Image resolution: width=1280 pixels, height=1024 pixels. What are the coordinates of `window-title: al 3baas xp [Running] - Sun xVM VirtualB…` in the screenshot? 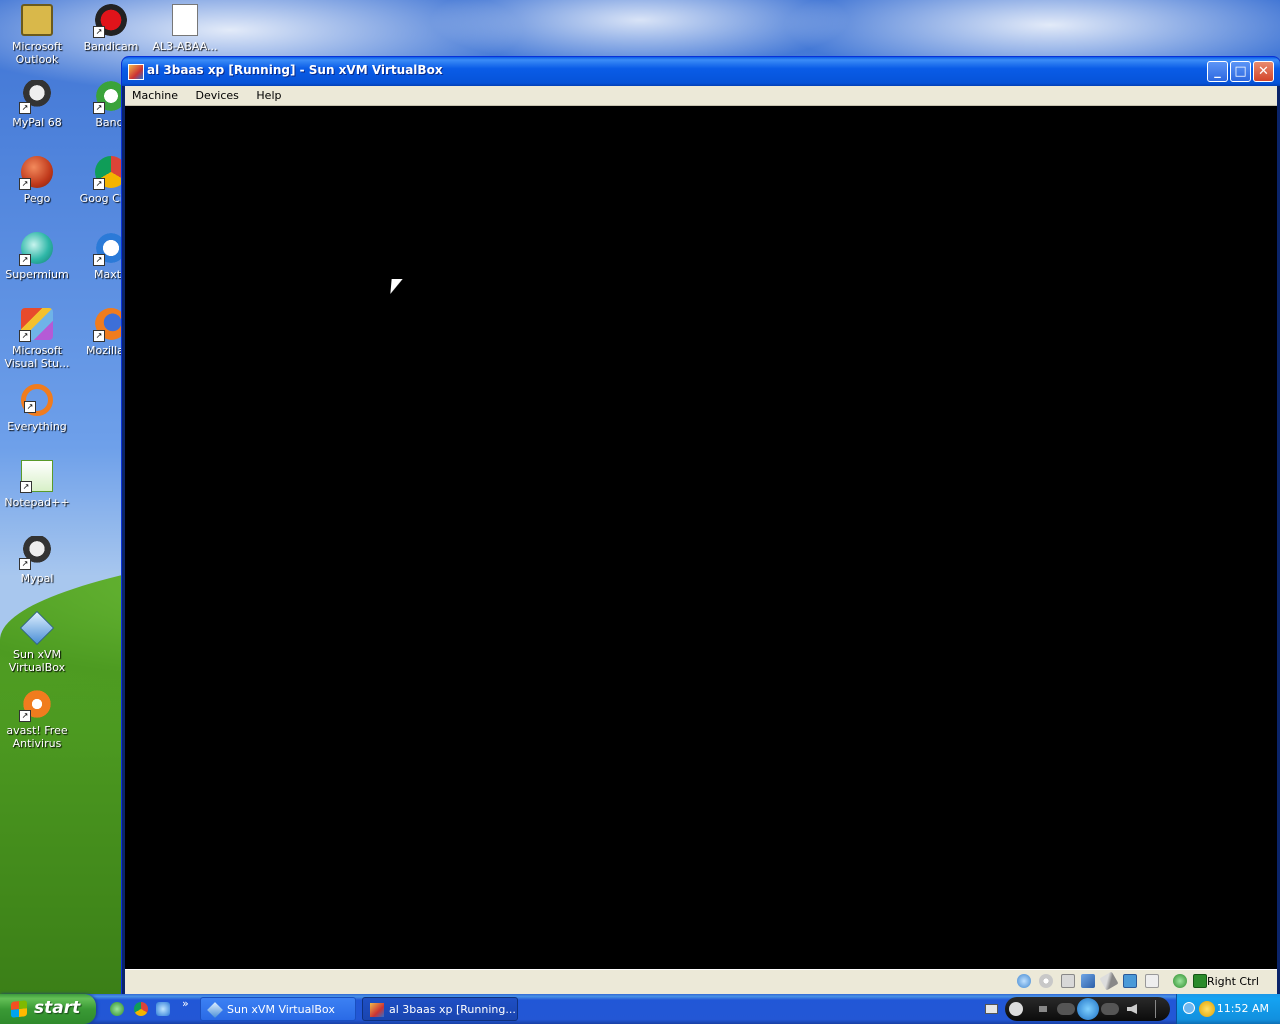 It's located at (295, 70).